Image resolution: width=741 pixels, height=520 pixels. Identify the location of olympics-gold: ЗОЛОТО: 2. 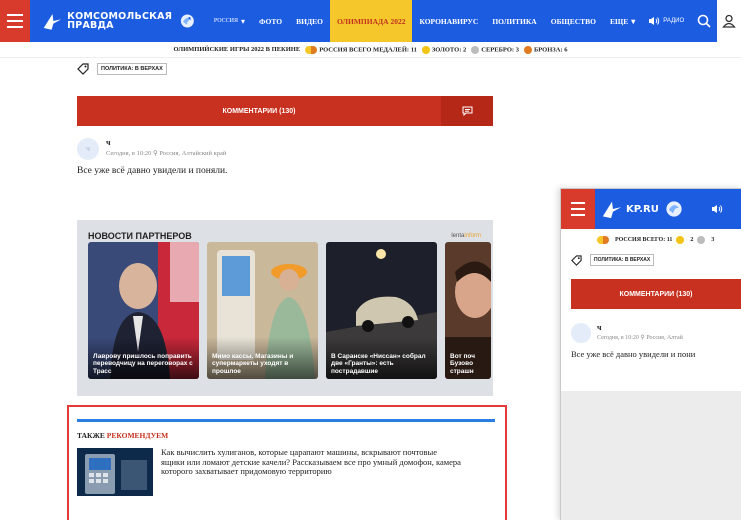
(443, 49).